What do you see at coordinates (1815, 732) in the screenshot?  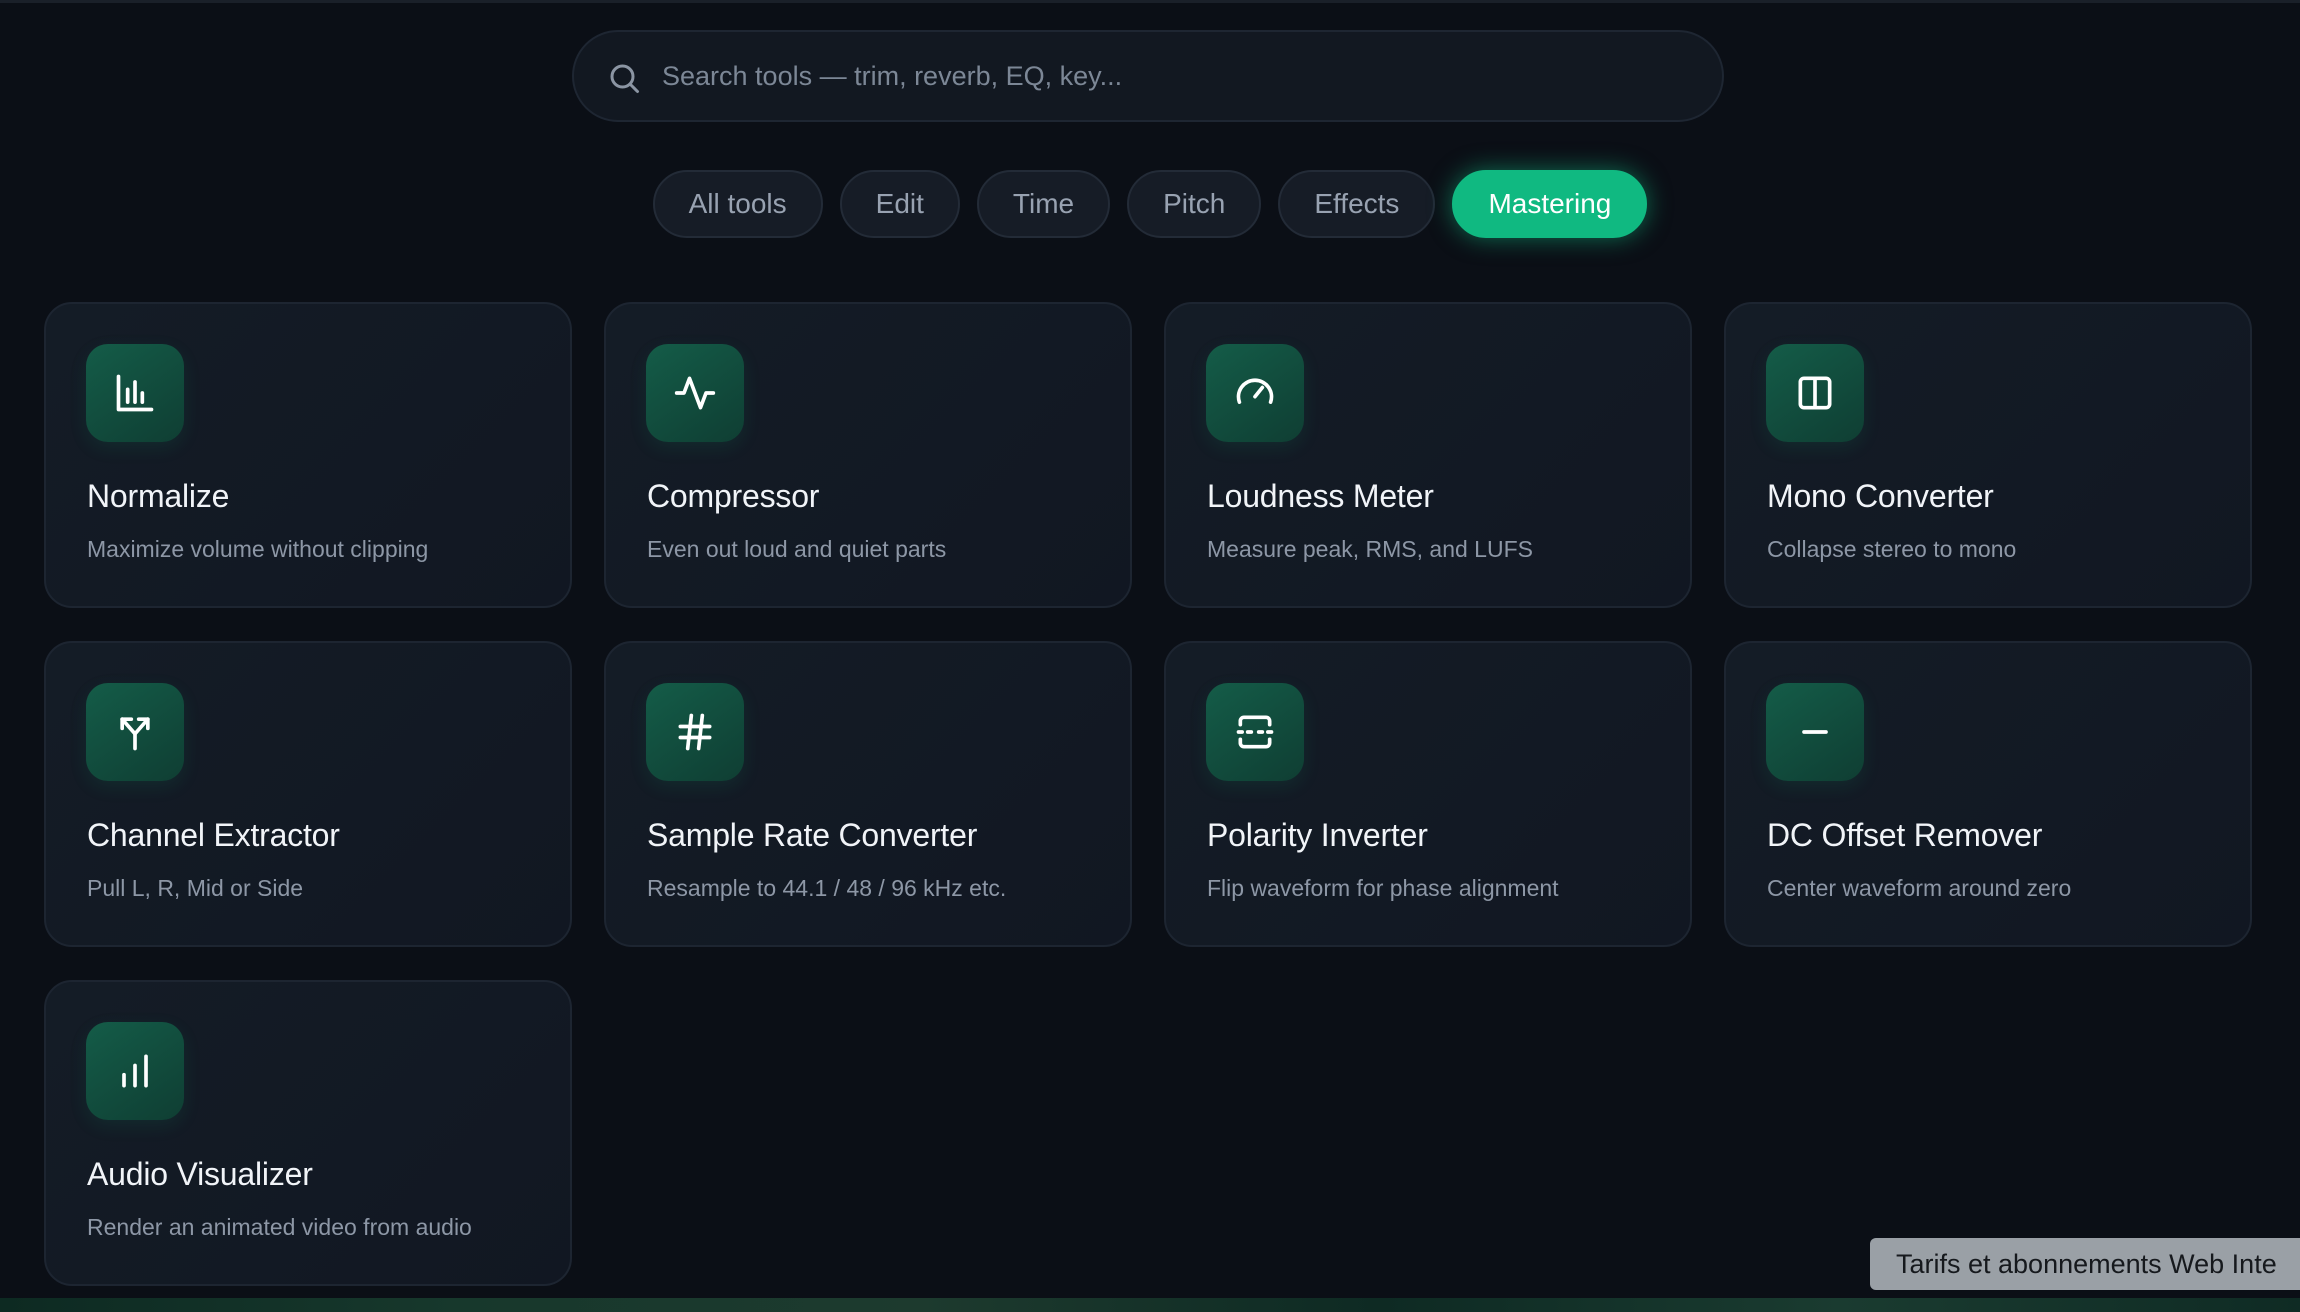 I see `minus-icon` at bounding box center [1815, 732].